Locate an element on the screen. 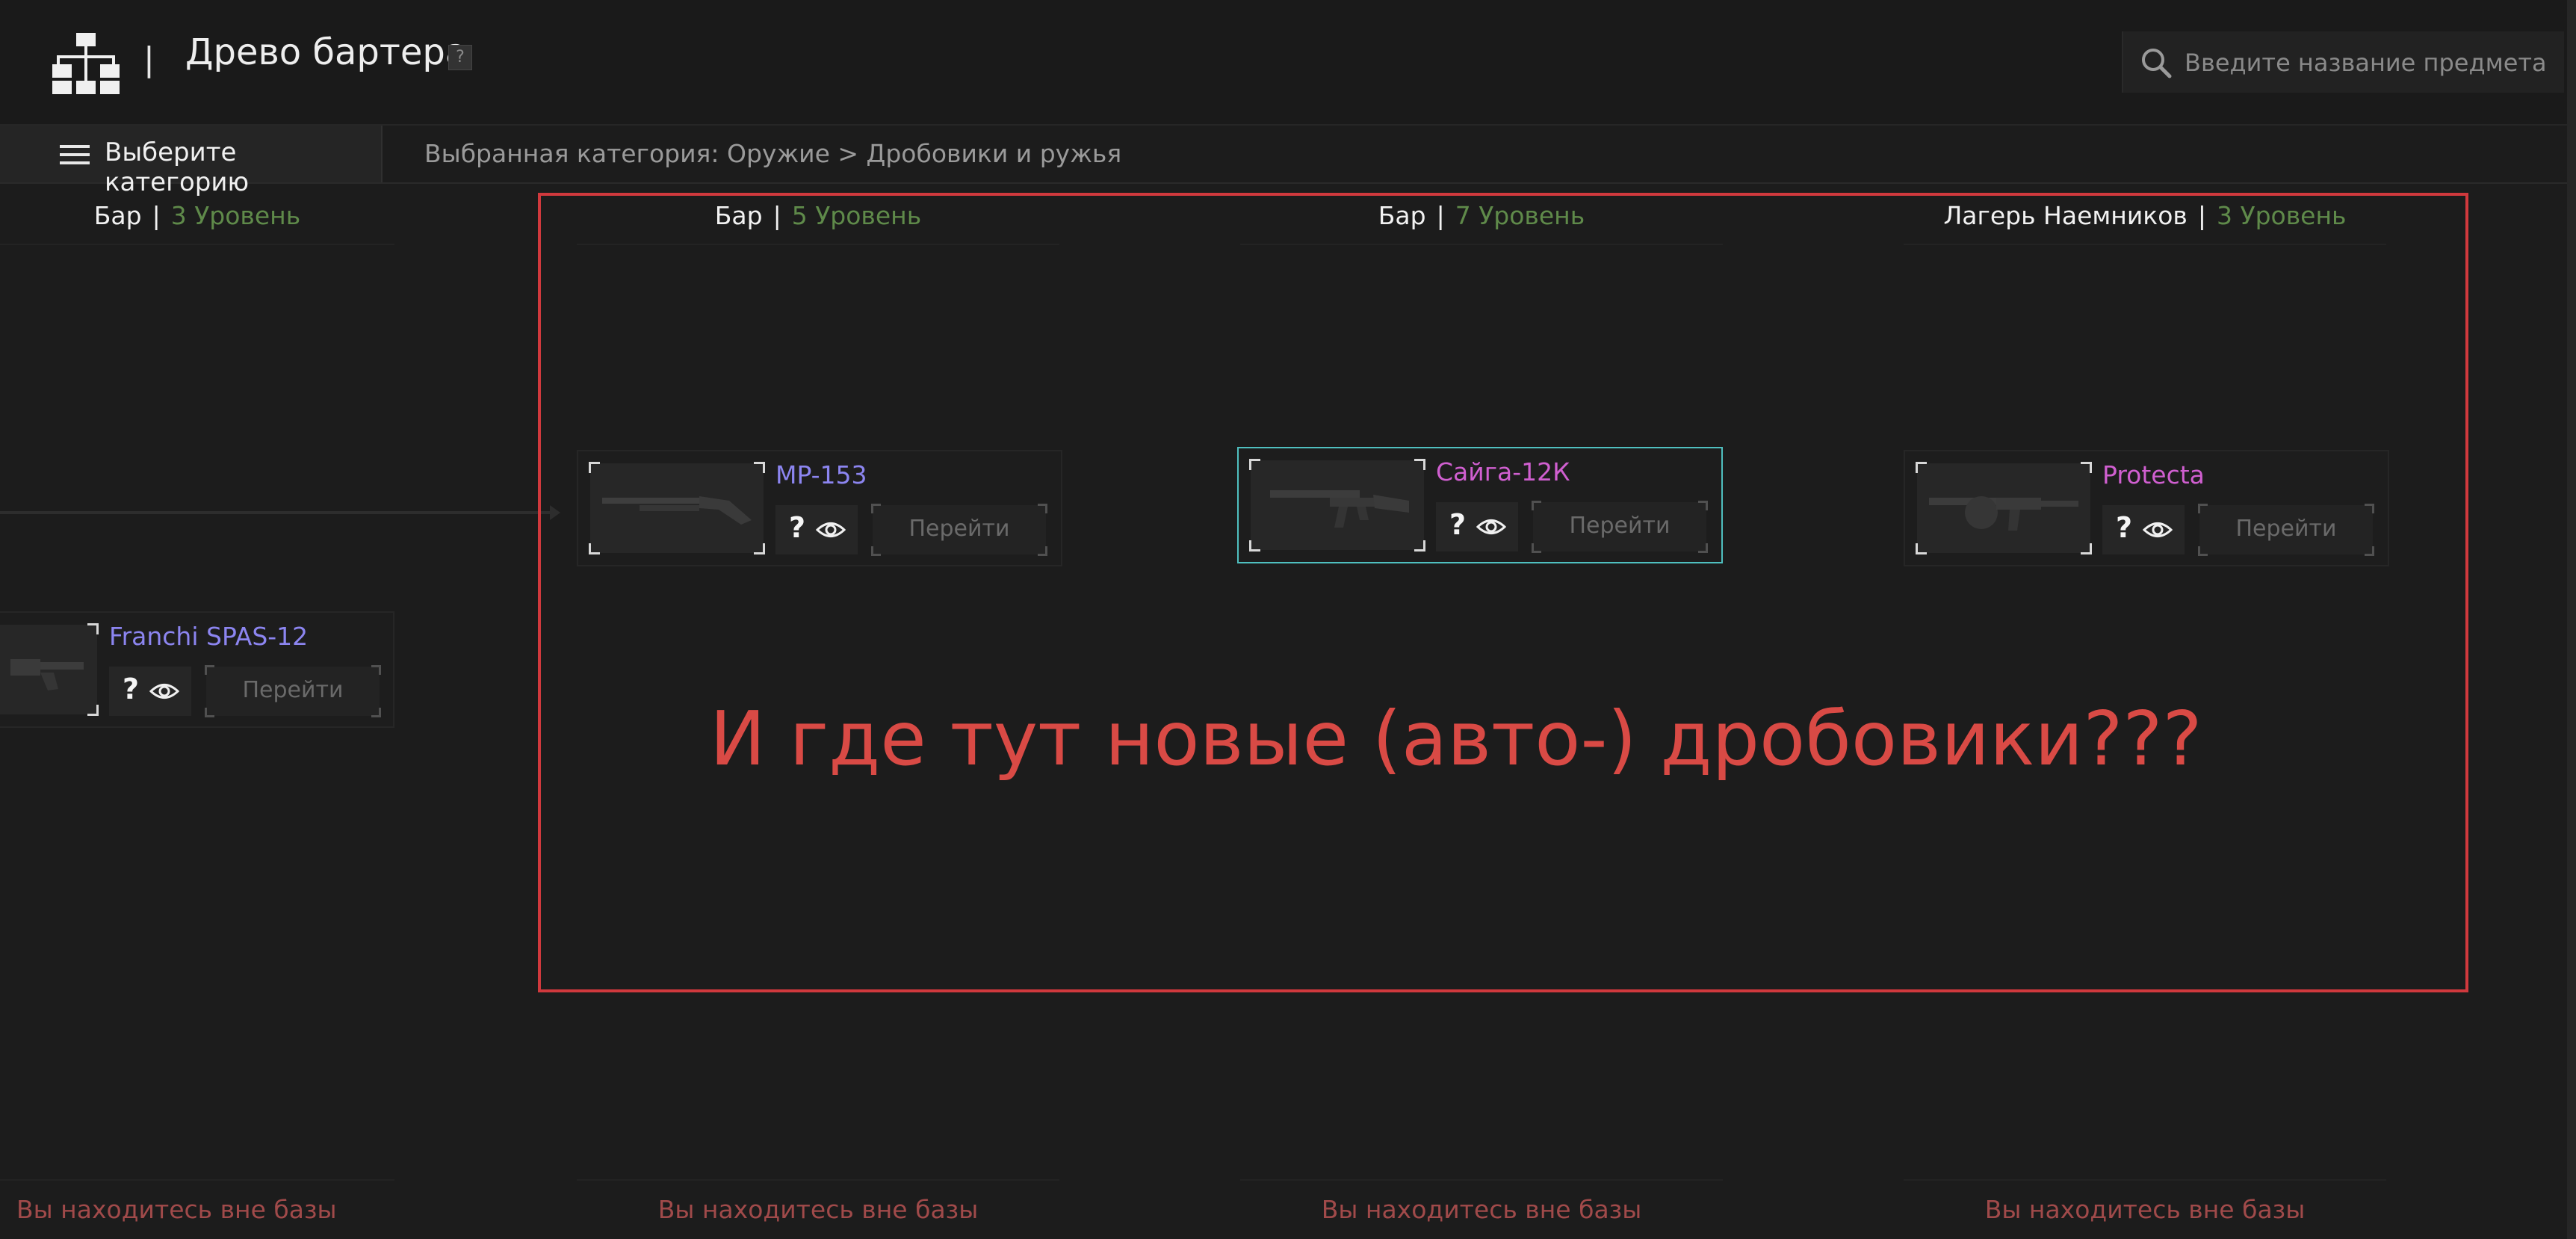 This screenshot has height=1239, width=2576. item-card-franchi-spas-12: Franchi SPAS-12 ? Перейти is located at coordinates (197, 669).